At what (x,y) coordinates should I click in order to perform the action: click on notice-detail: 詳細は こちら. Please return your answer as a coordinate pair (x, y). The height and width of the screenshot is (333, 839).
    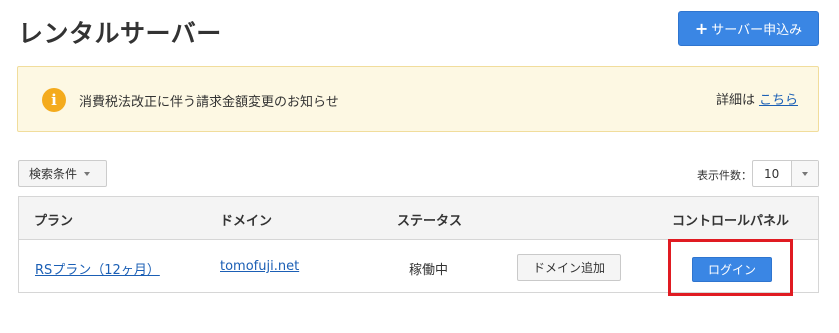
    Looking at the image, I should click on (757, 98).